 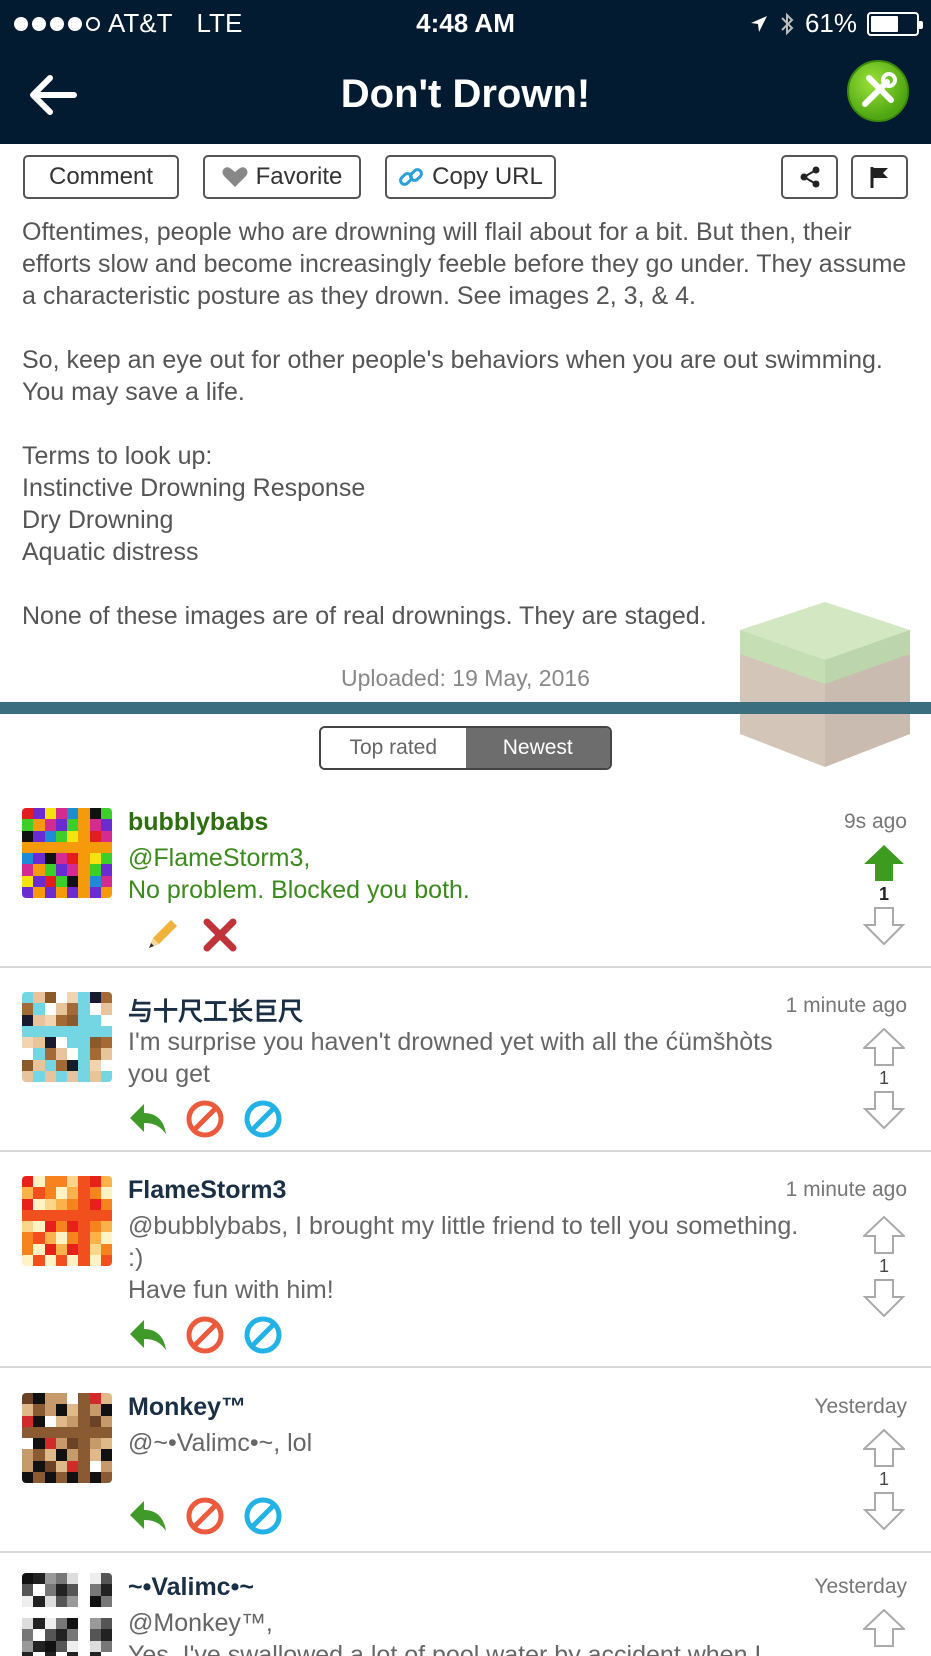 I want to click on favorite-button: Favorite, so click(x=282, y=177).